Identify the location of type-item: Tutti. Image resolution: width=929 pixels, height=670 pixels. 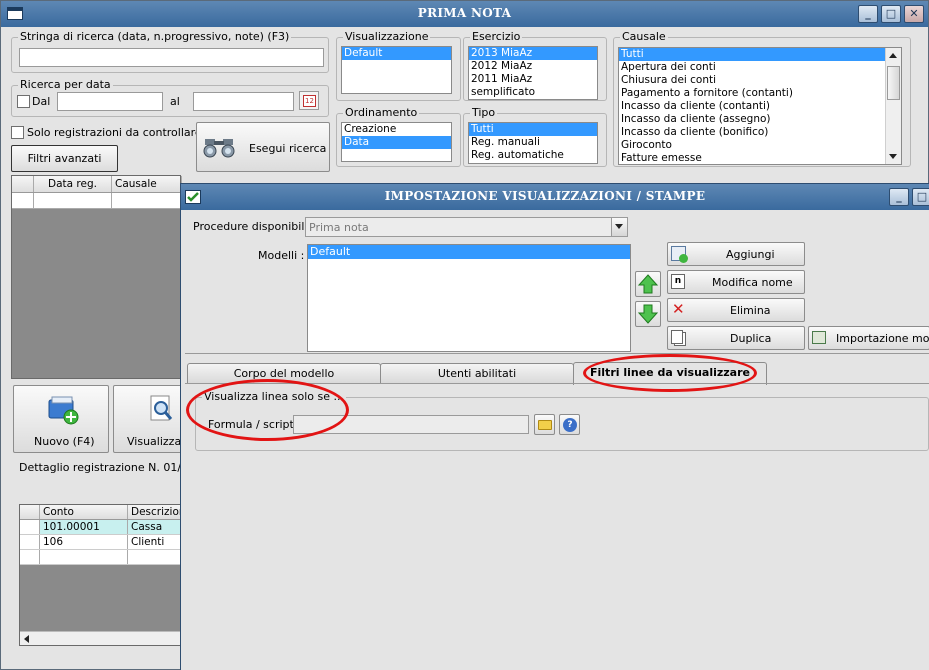
(533, 129).